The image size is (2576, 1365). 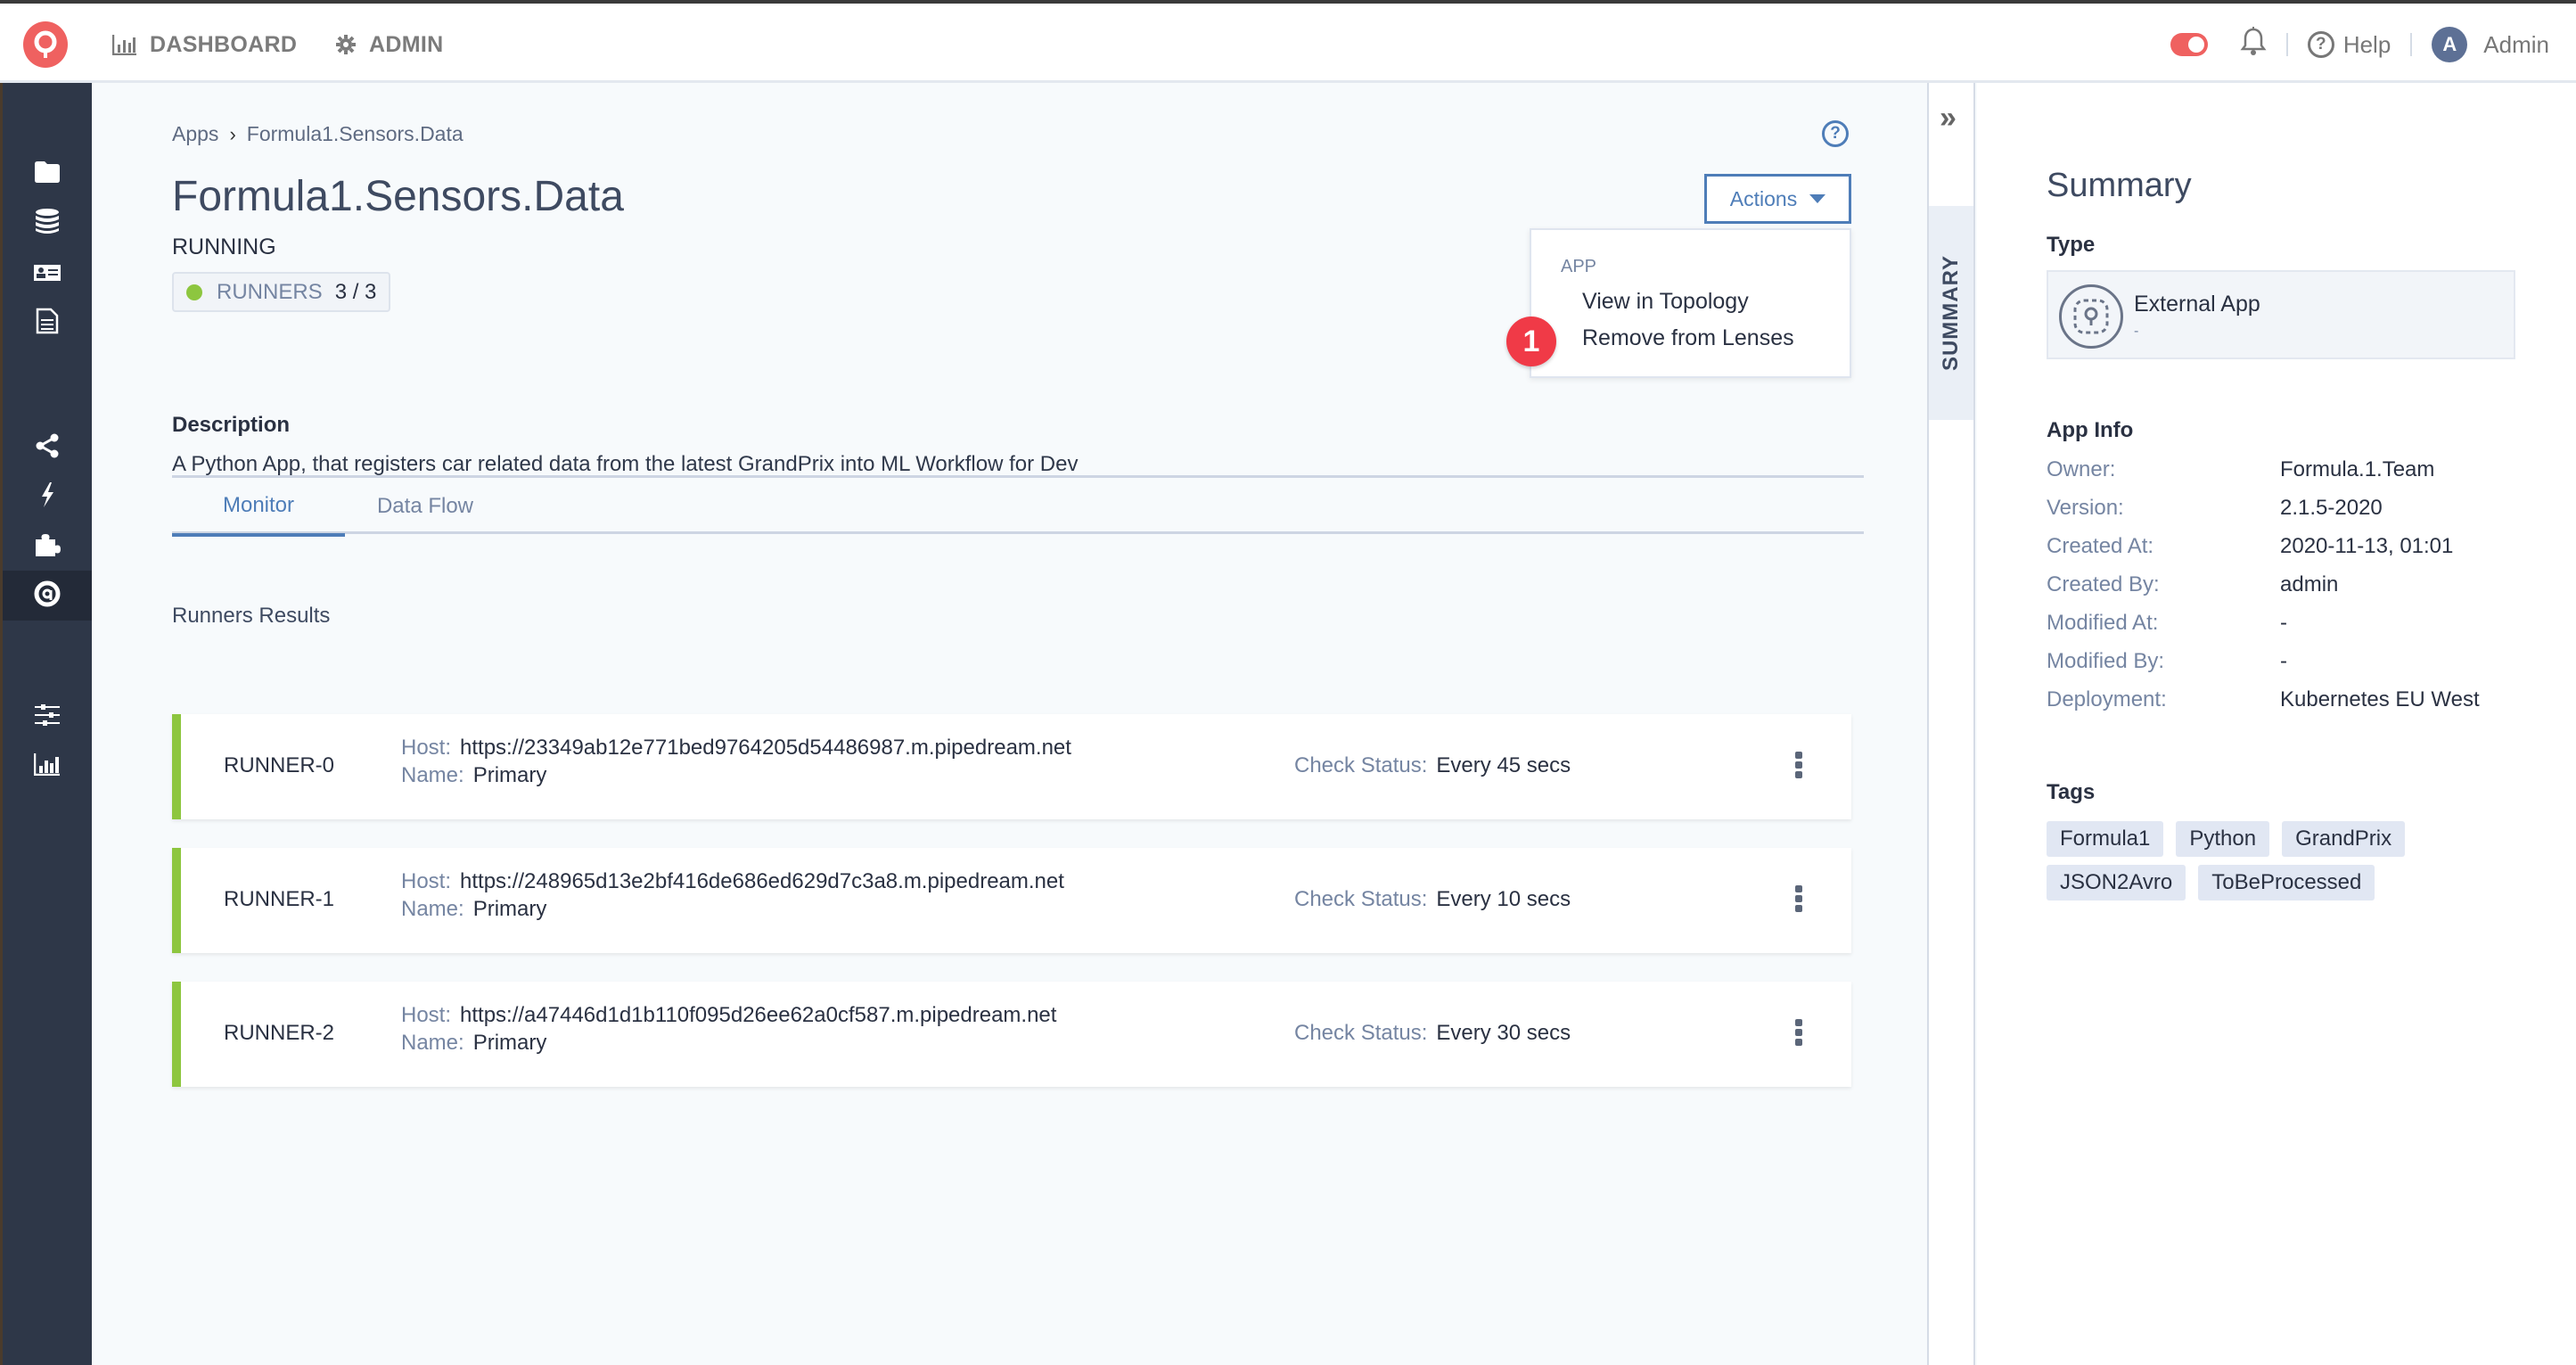 I want to click on mode-toggle, so click(x=2189, y=44).